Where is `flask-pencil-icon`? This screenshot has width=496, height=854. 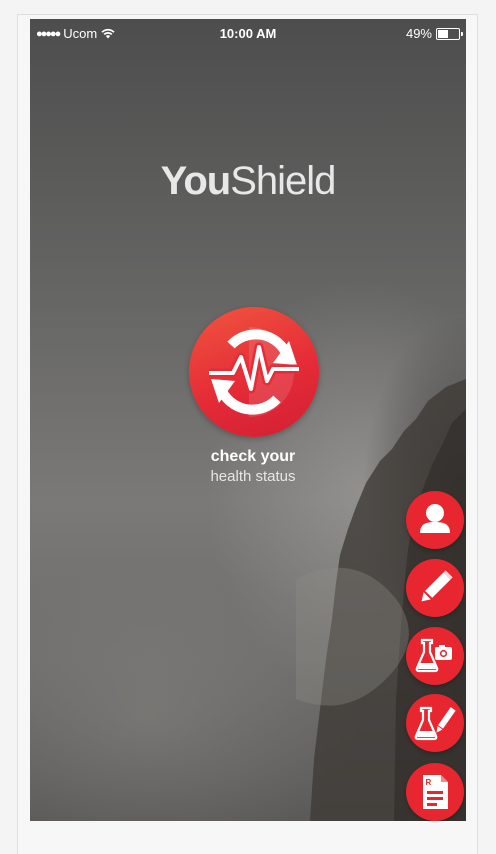 flask-pencil-icon is located at coordinates (435, 723).